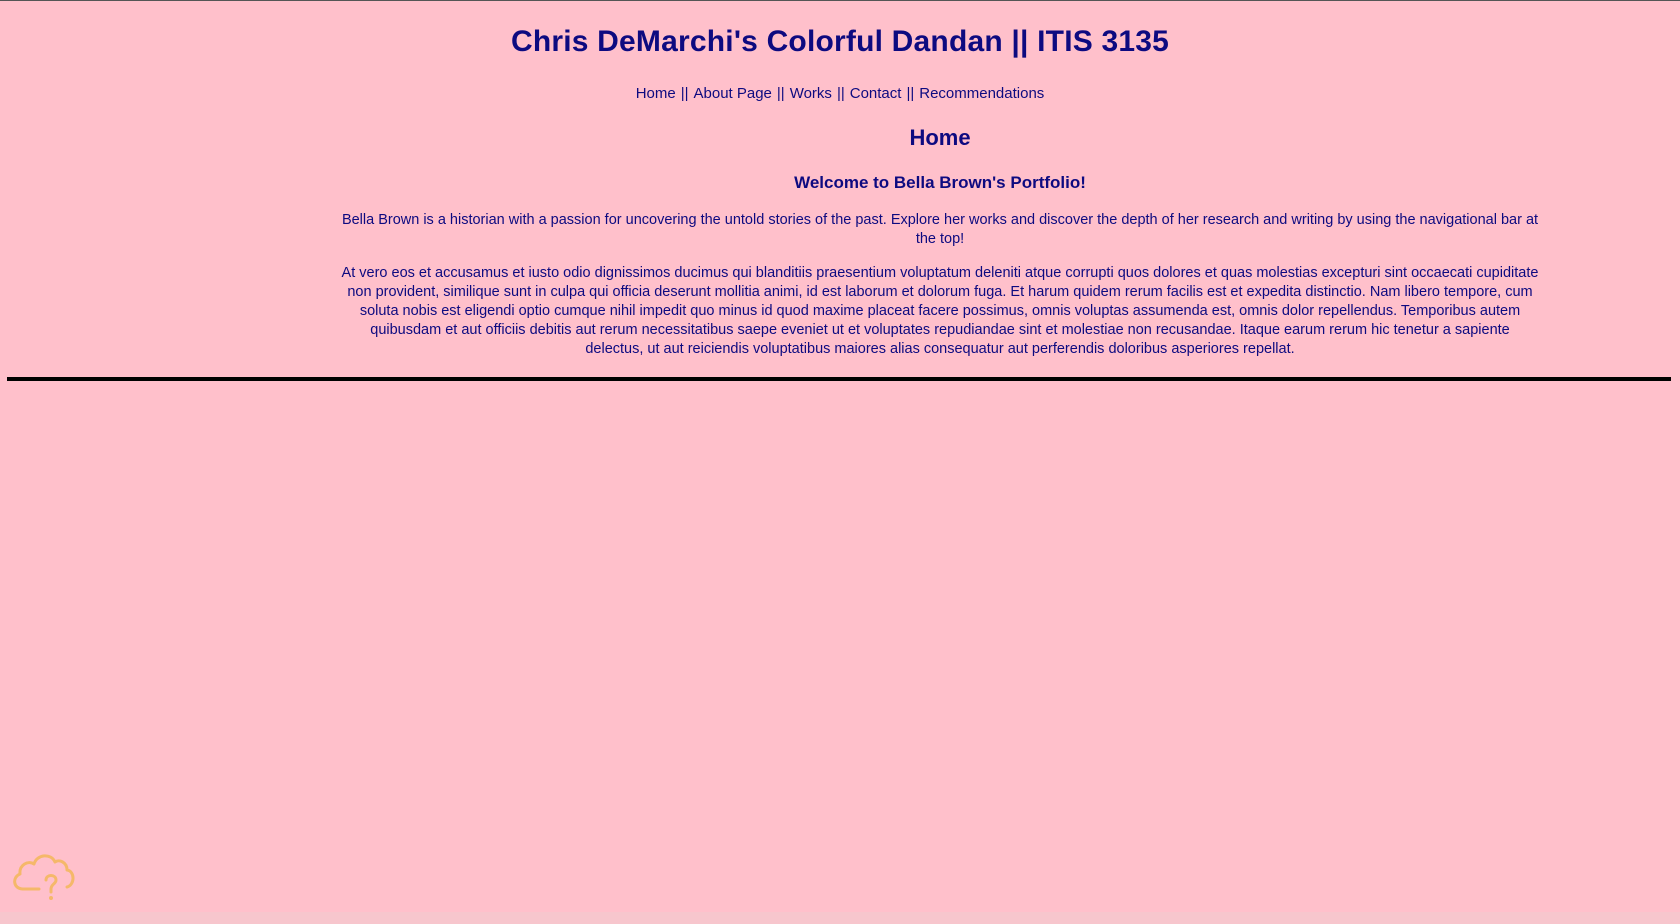  Describe the element at coordinates (940, 182) in the screenshot. I see `welcome-heading: Welcome to Bella Brown's Portfolio!` at that location.